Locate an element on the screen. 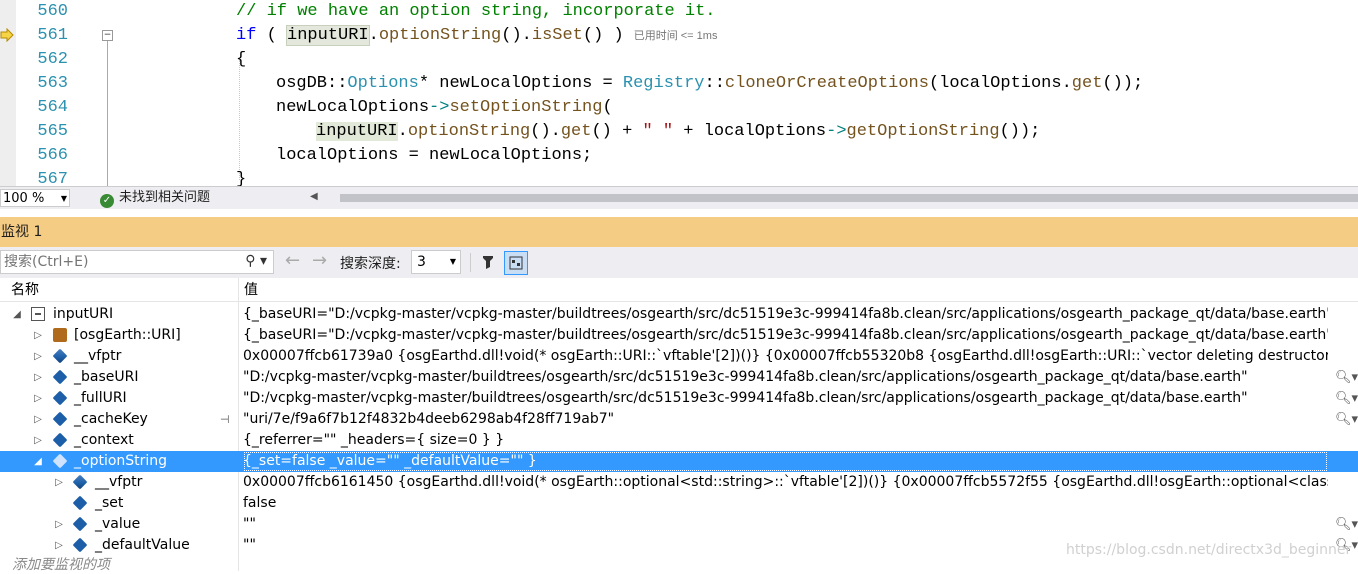 The height and width of the screenshot is (574, 1358). row-value: false is located at coordinates (785, 503).